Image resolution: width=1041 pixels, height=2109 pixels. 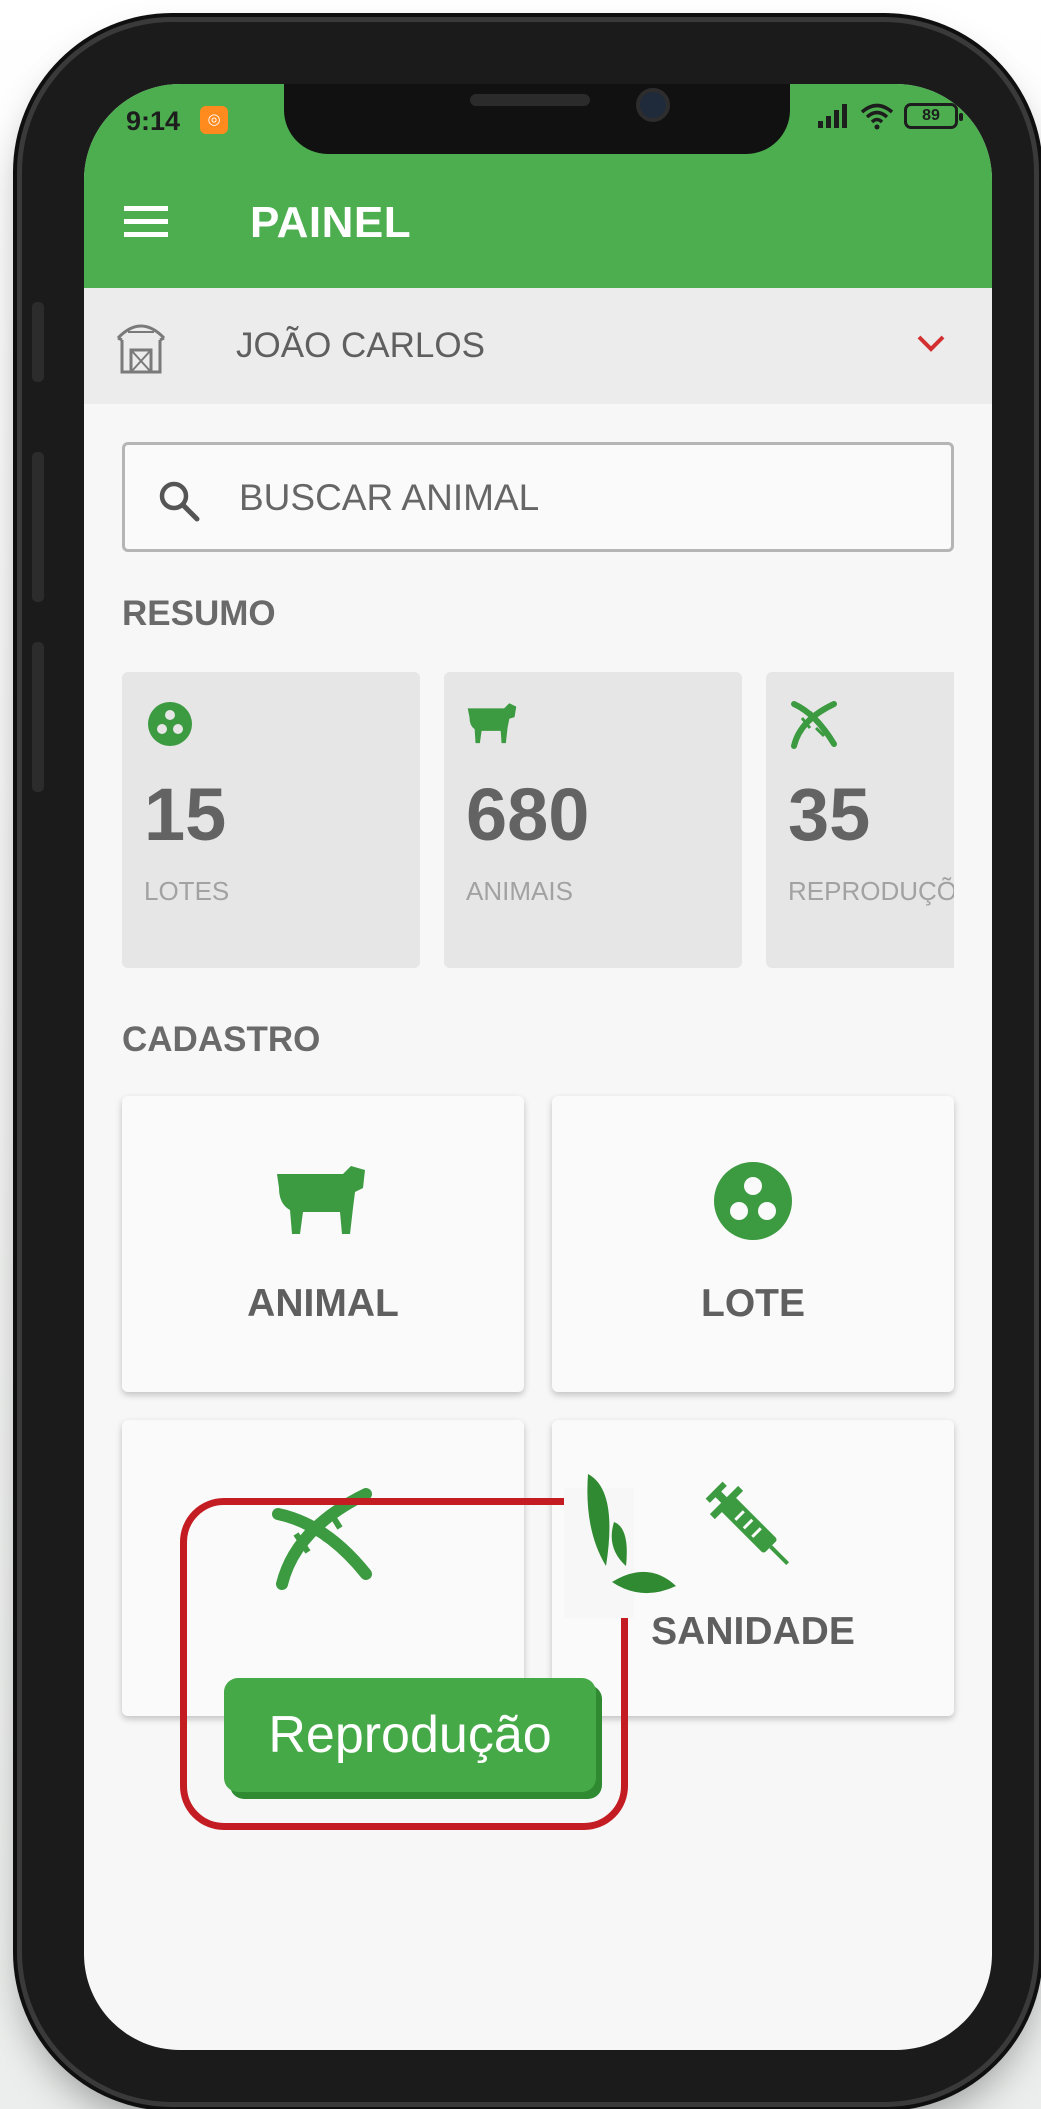 I want to click on summary-card-reproducoes: 35 REPRODUÇÕES, so click(x=860, y=820).